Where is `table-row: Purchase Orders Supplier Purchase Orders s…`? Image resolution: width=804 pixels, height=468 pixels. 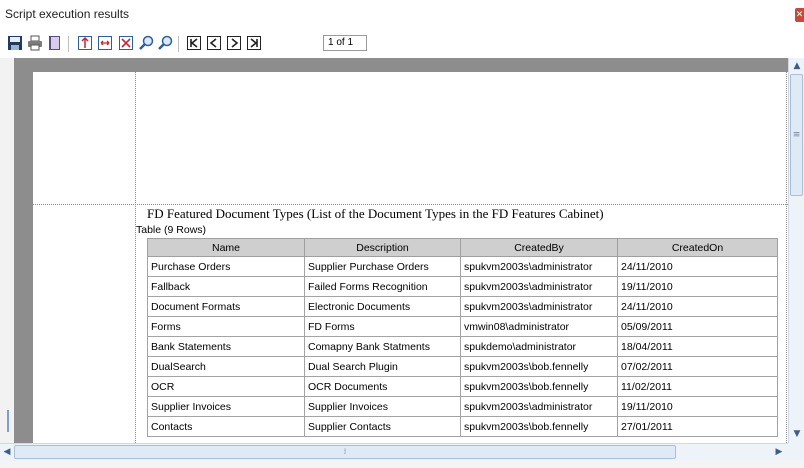
table-row: Purchase Orders Supplier Purchase Orders s… is located at coordinates (462, 266).